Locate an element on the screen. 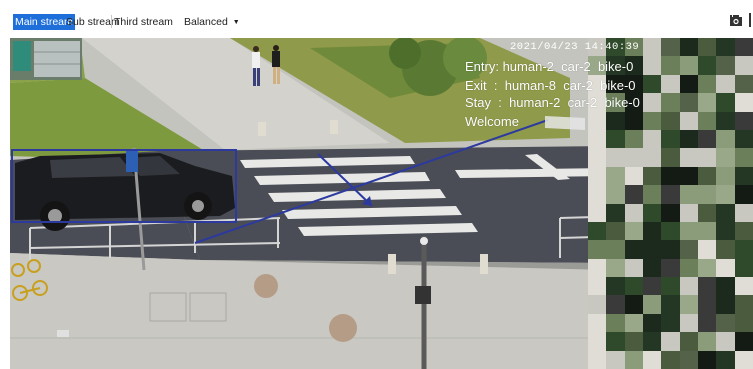 The height and width of the screenshot is (369, 753). quality-dropdown: Balanced ▼ is located at coordinates (212, 23).